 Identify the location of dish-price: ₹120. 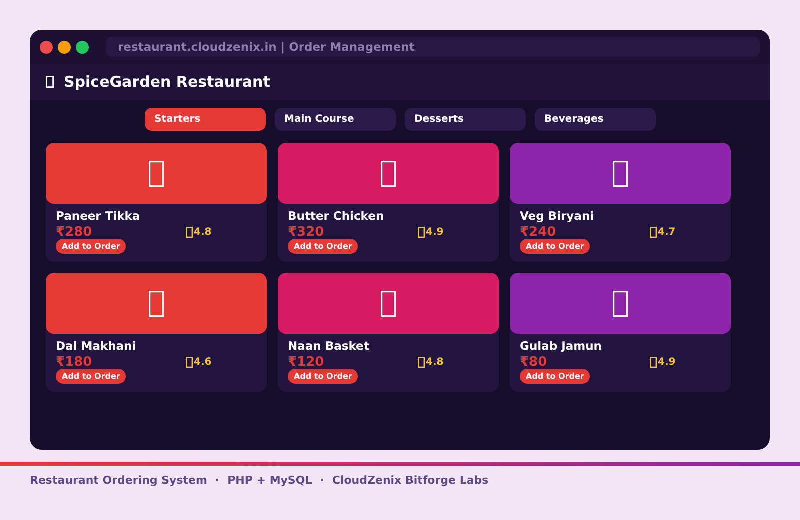
(307, 362).